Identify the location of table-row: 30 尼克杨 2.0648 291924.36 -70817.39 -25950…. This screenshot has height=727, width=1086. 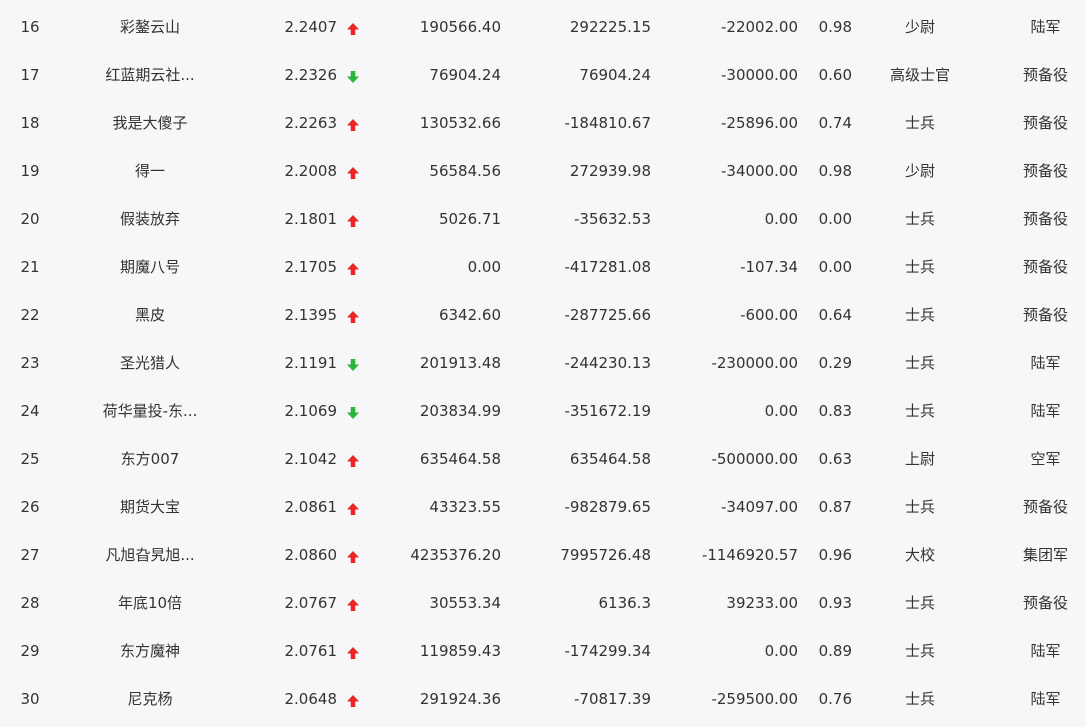
(543, 696).